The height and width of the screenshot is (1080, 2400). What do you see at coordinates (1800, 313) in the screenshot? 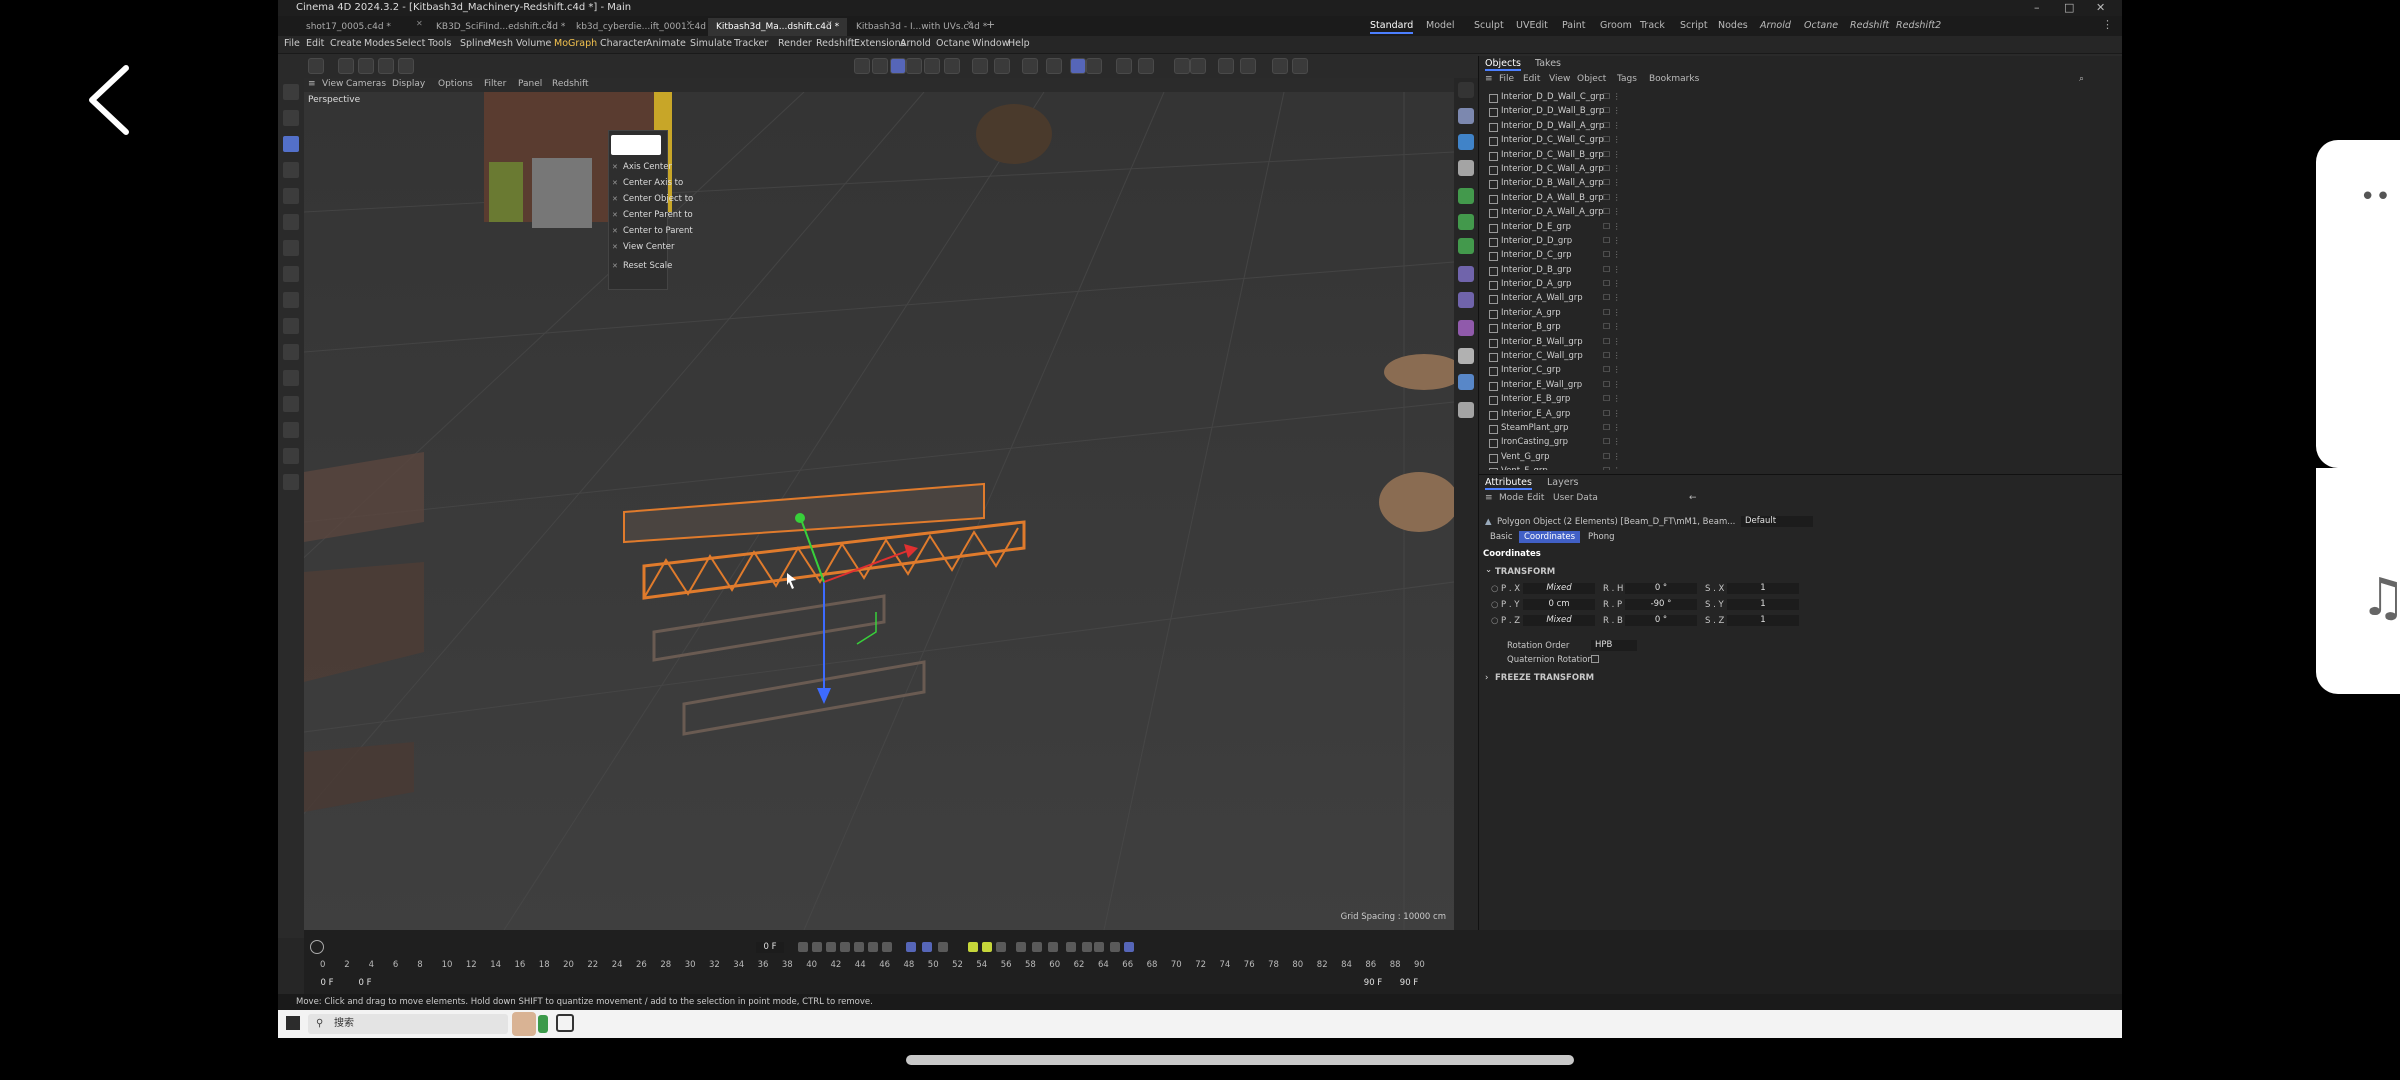
I see `object-row: Interior_A_grp ☐ ⋮` at bounding box center [1800, 313].